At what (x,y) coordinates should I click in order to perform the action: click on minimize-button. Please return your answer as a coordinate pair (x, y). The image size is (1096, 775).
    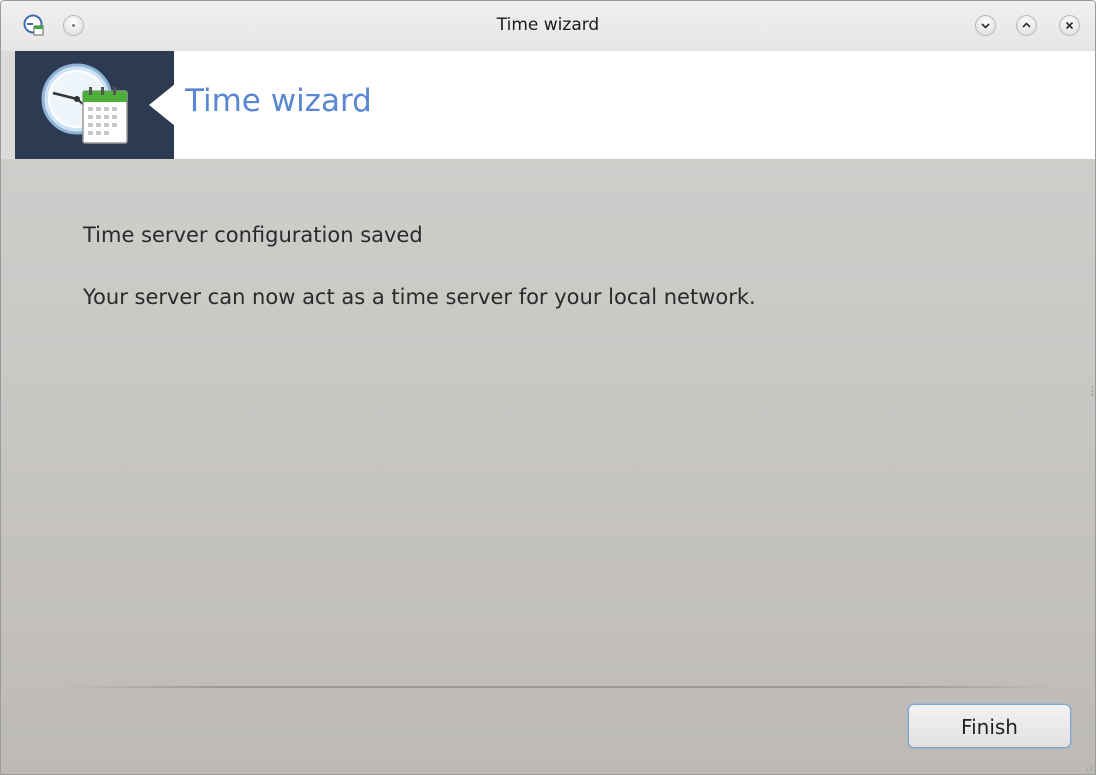
    Looking at the image, I should click on (985, 25).